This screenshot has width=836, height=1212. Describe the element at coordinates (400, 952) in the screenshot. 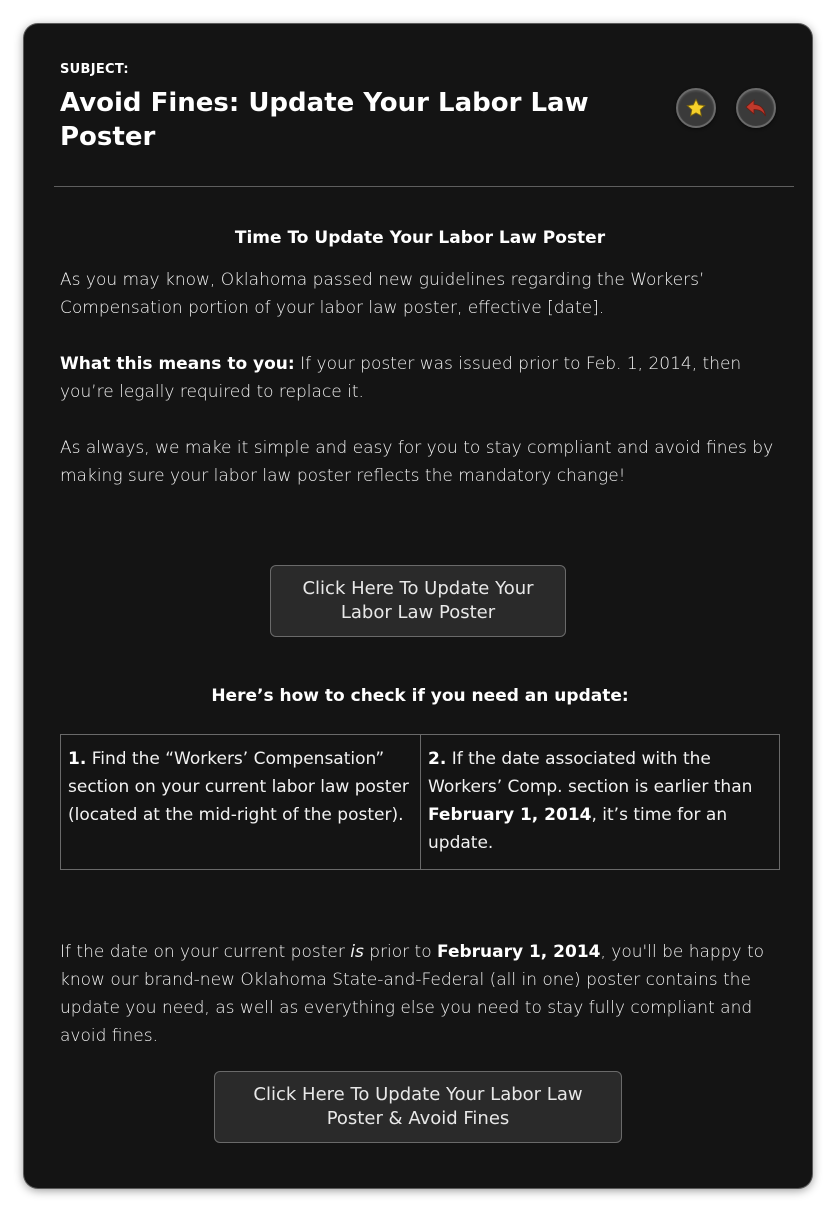

I see `final-text-b: prior to` at that location.